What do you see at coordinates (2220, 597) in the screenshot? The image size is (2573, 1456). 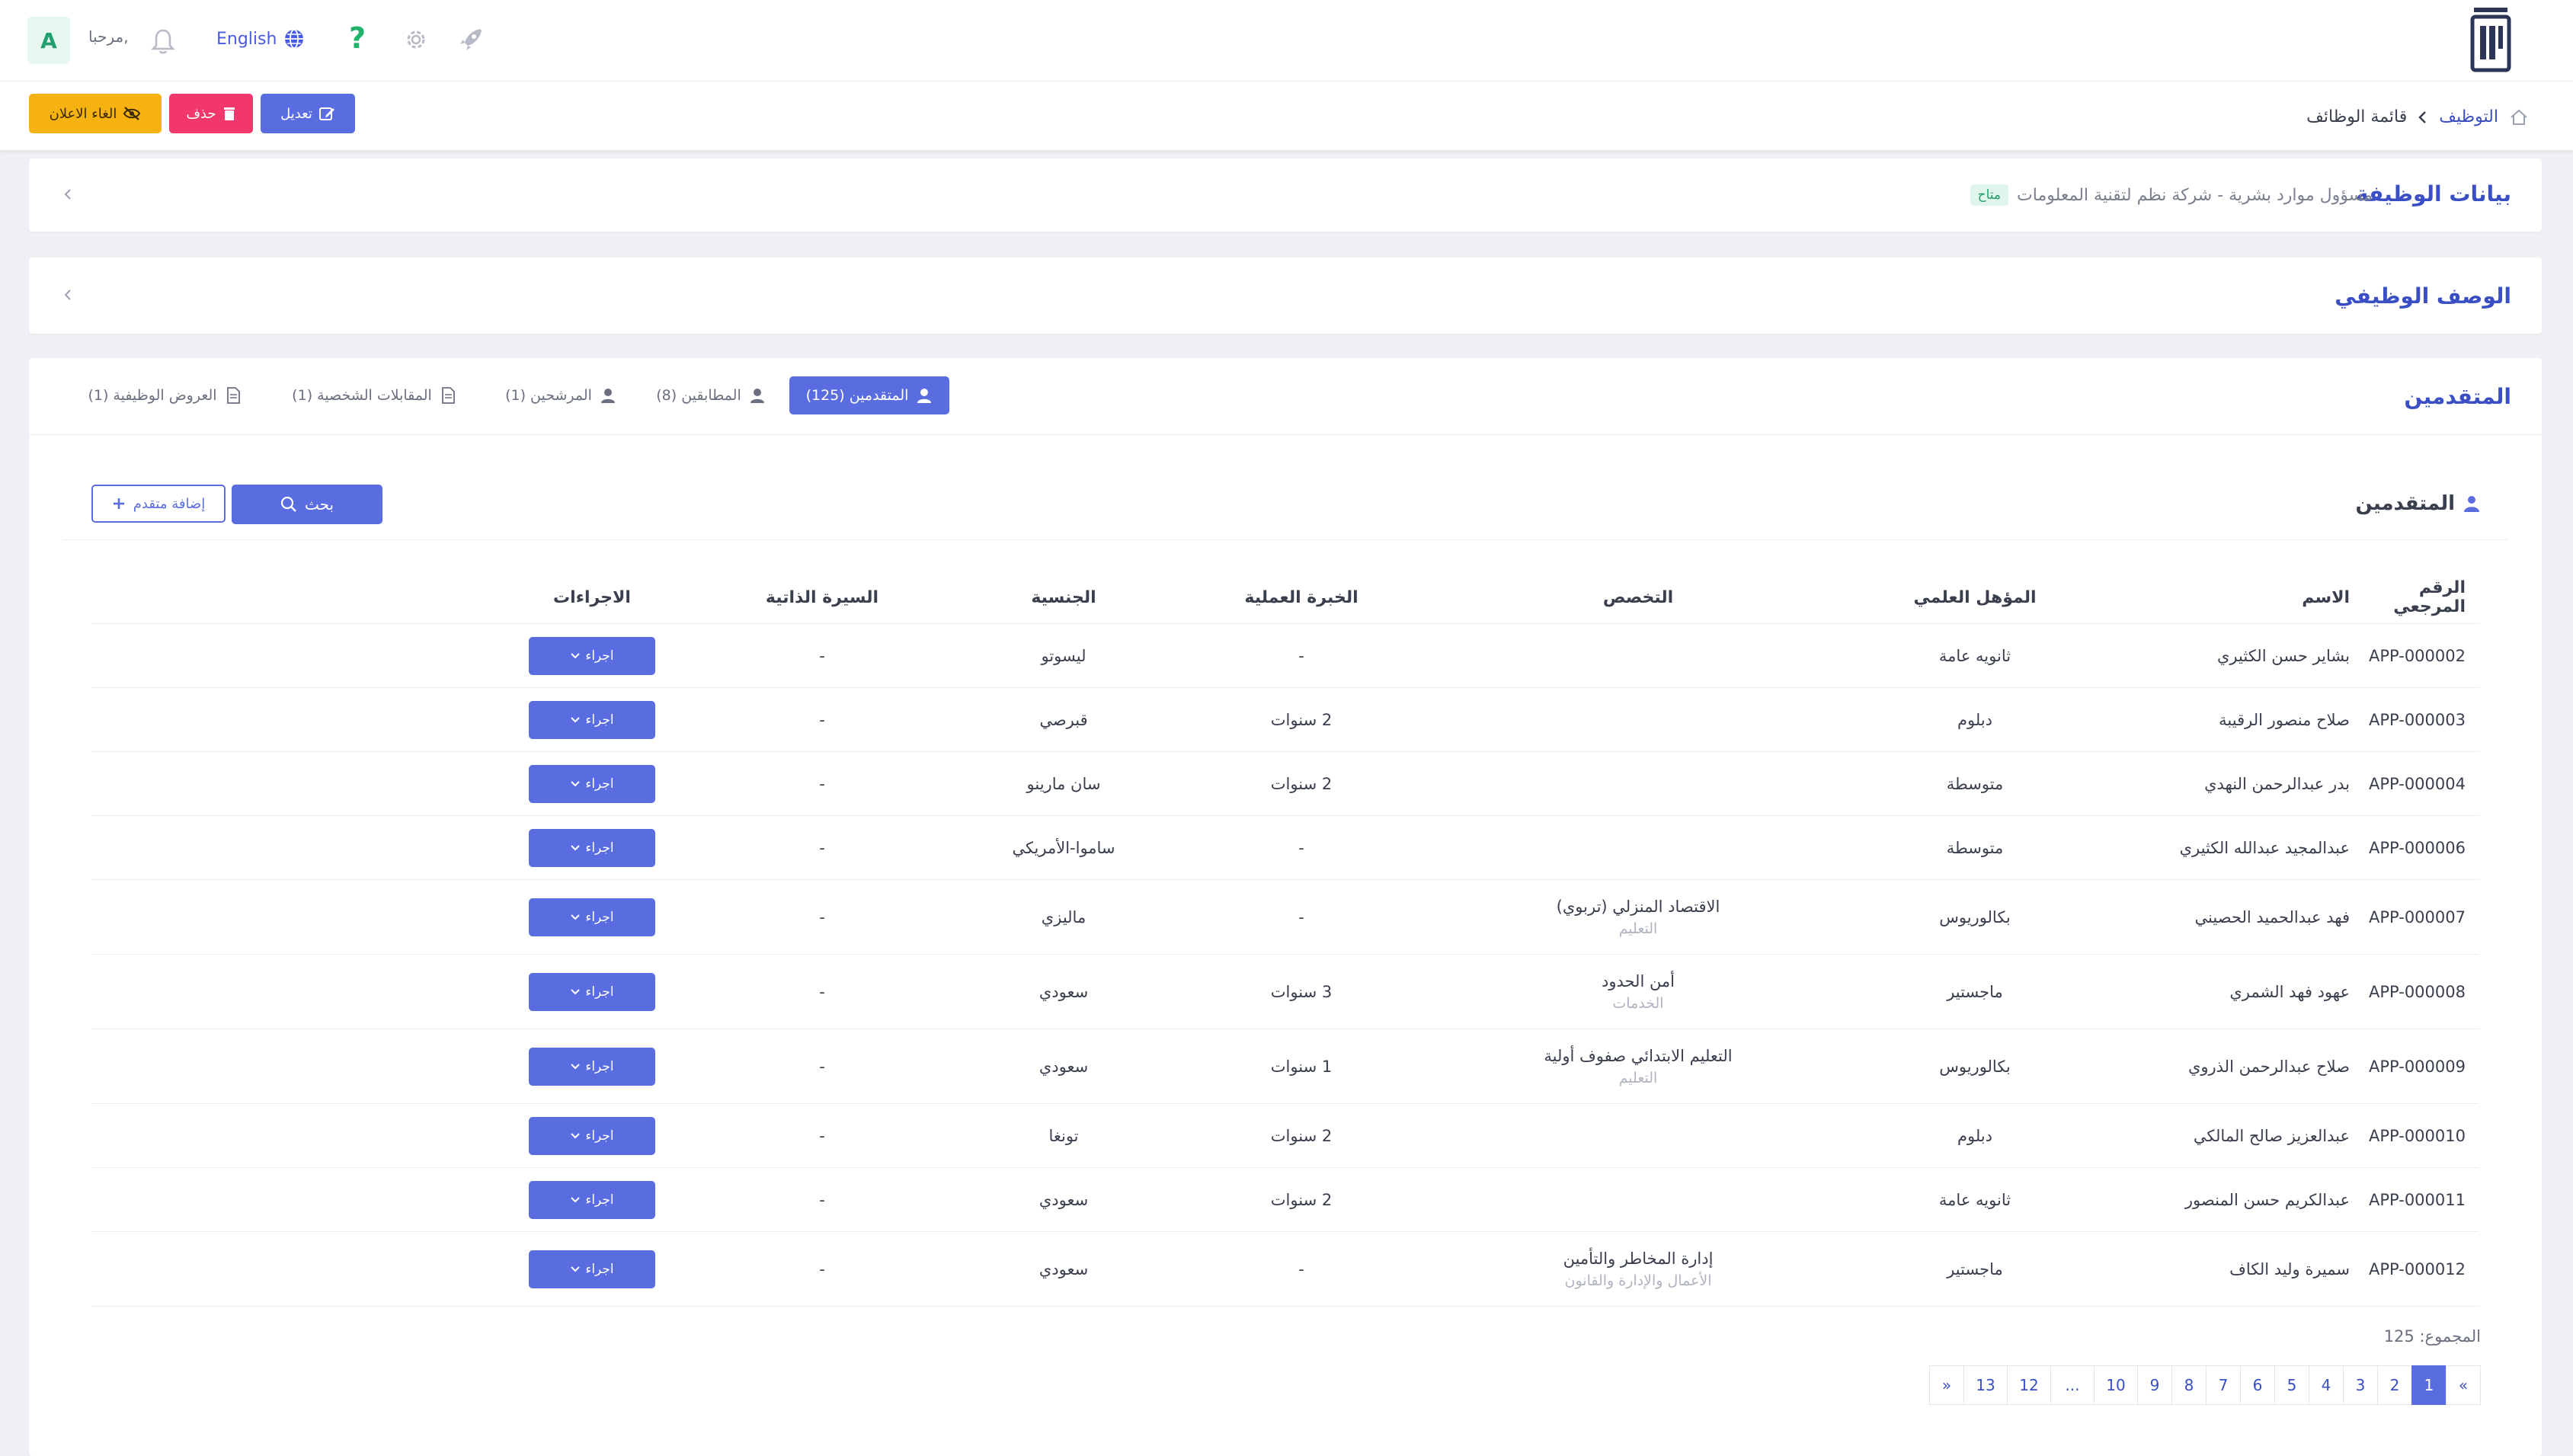 I see `column-header: الاسم` at bounding box center [2220, 597].